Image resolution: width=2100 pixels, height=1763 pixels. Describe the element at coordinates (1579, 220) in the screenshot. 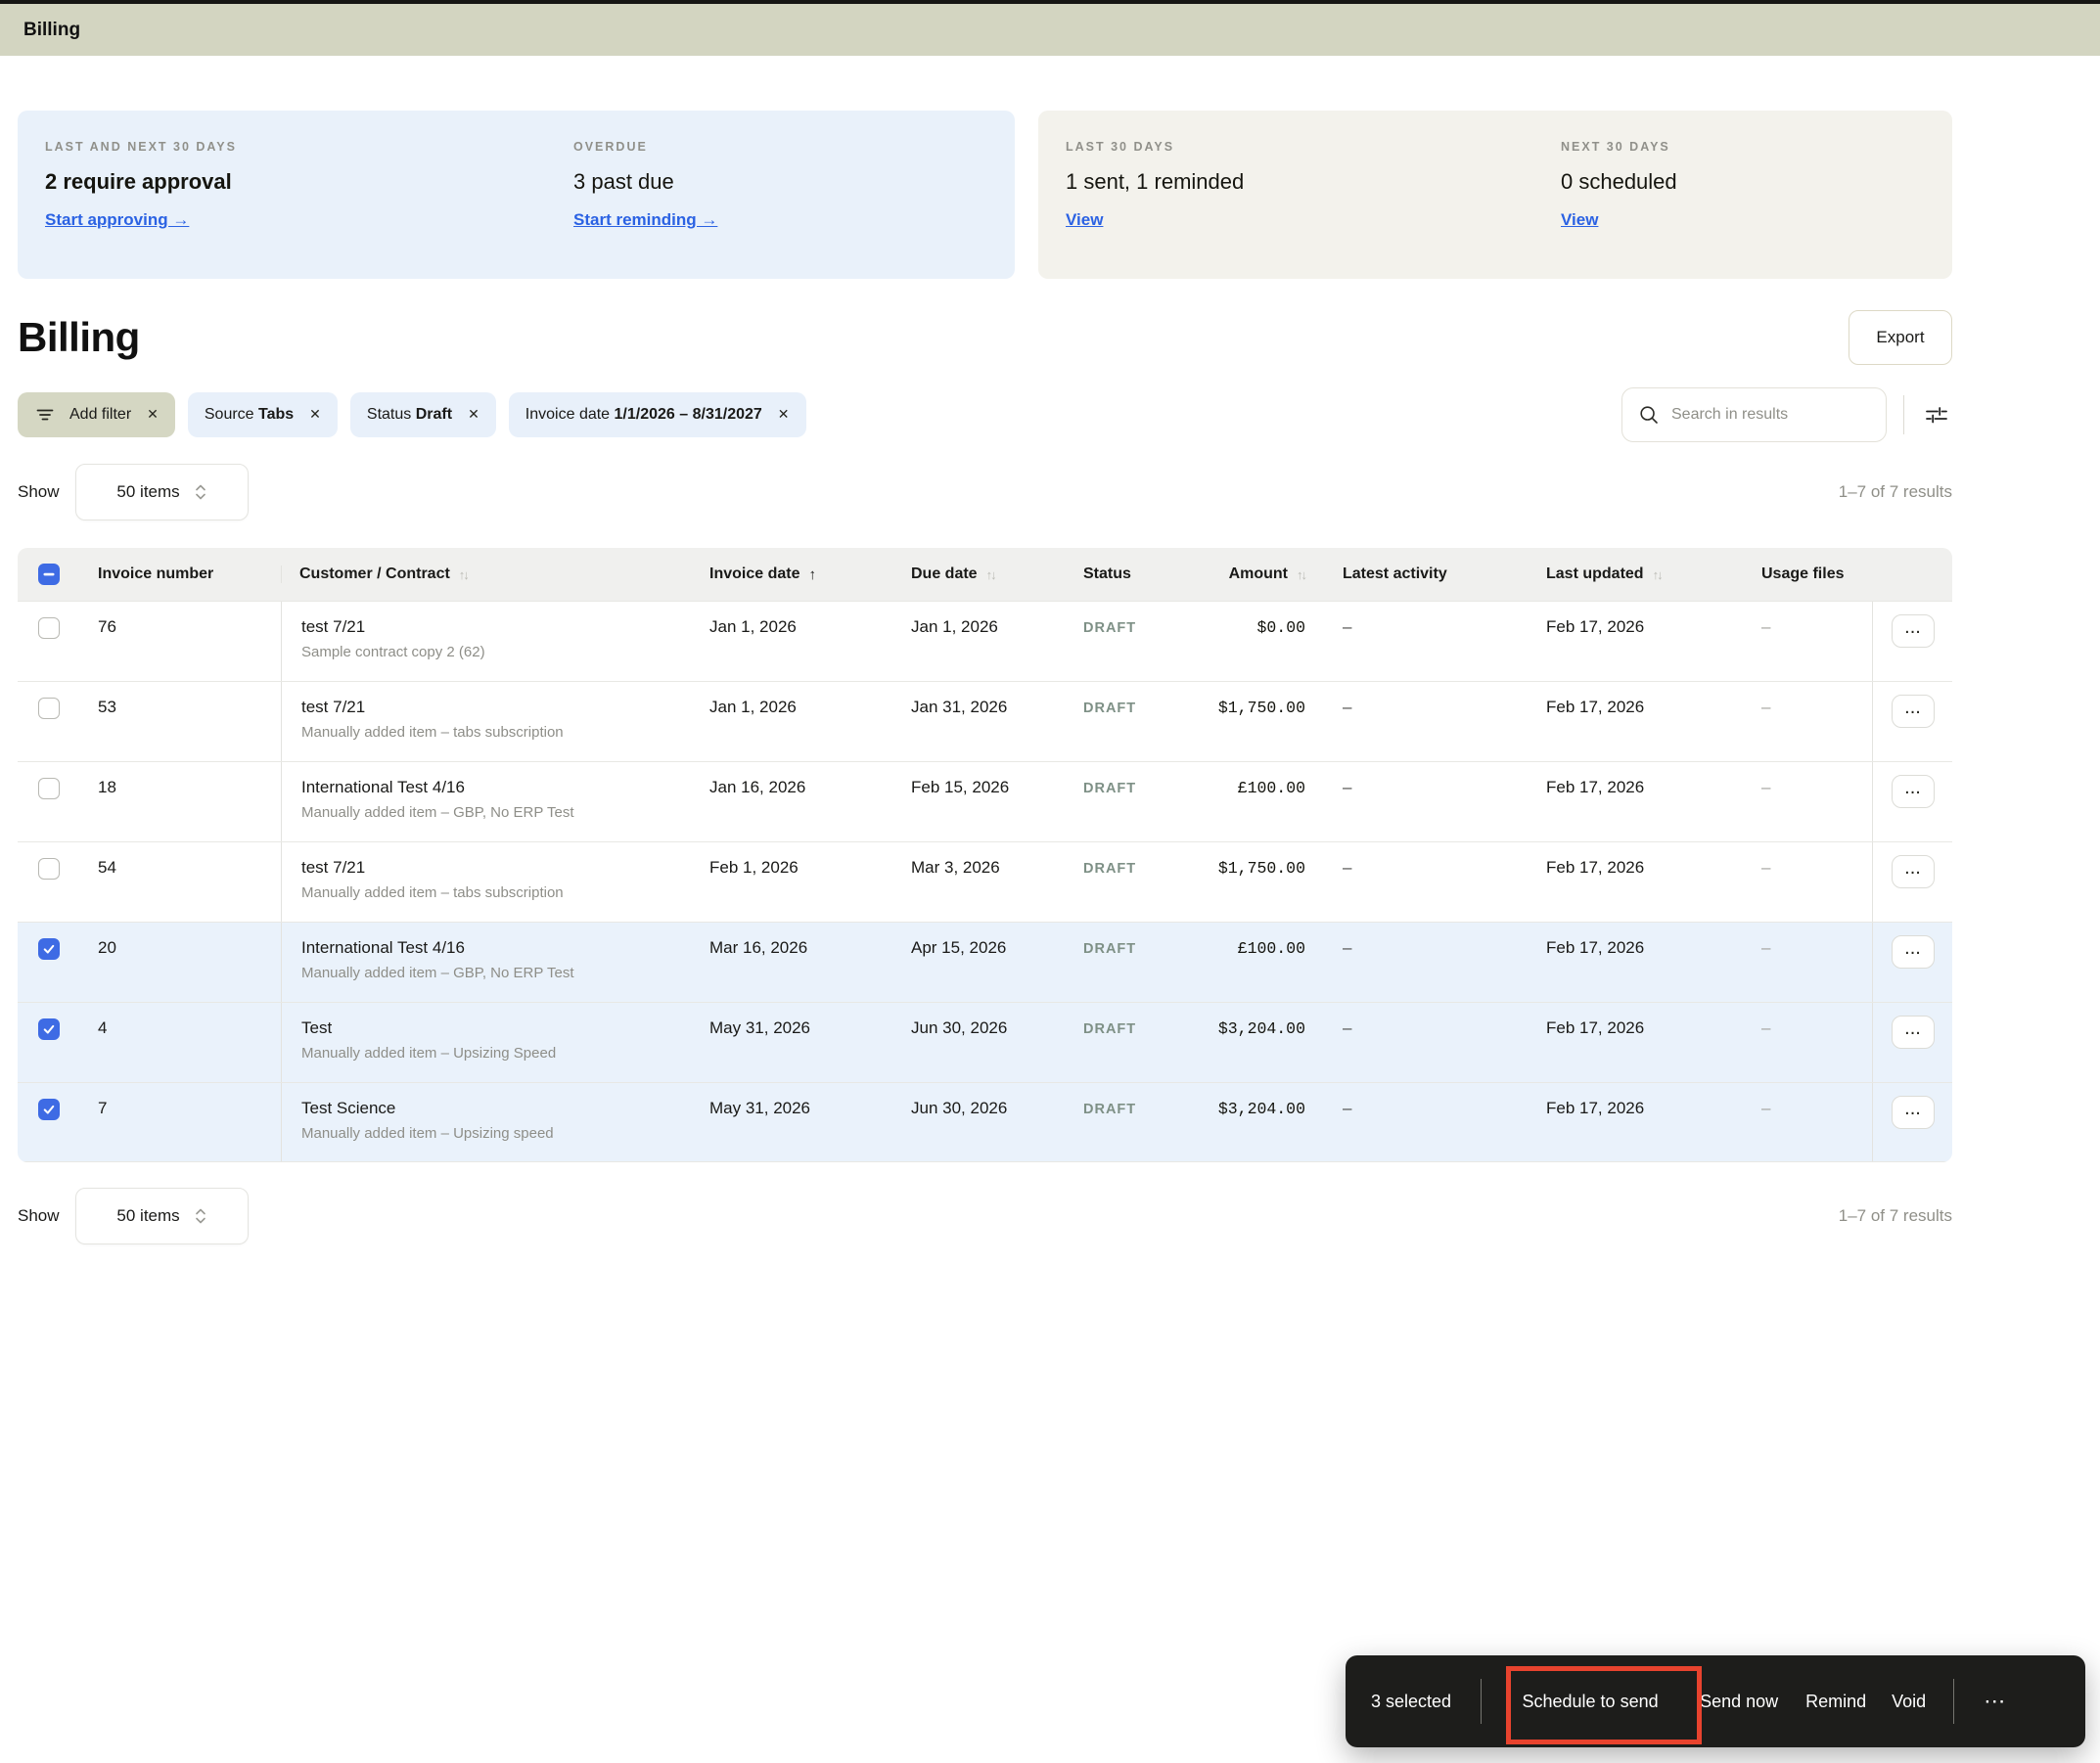

I see `view-scheduled-link: View` at that location.